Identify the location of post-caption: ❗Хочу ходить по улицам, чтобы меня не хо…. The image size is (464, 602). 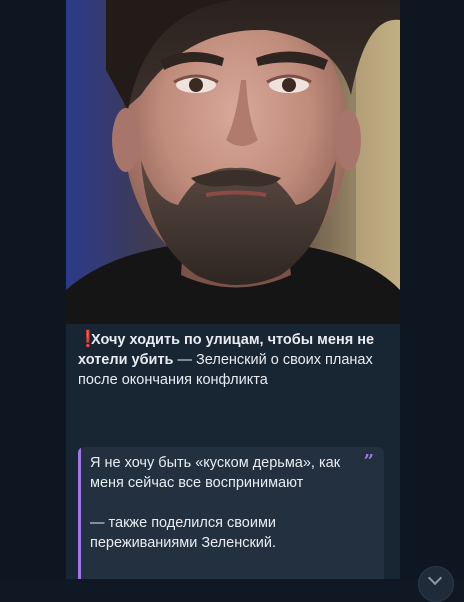
(234, 360).